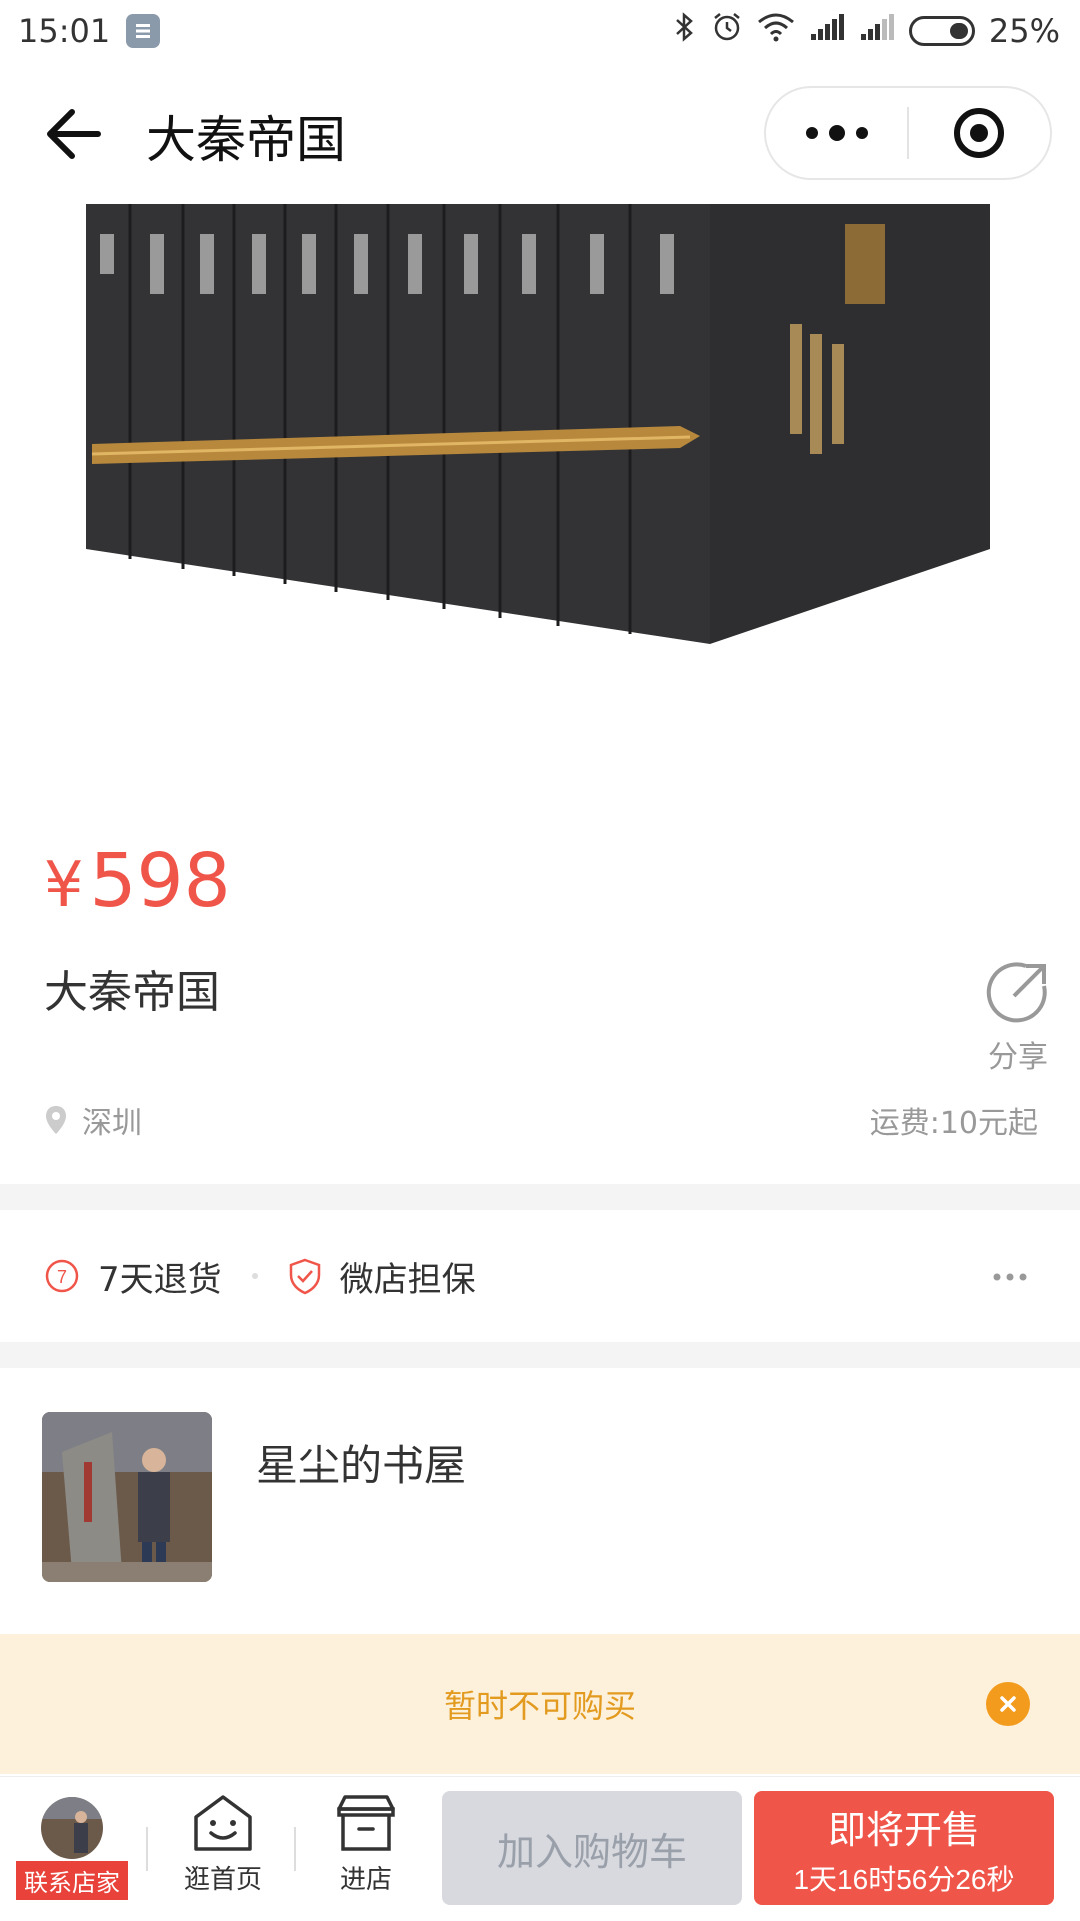 This screenshot has width=1080, height=1921. Describe the element at coordinates (904, 1879) in the screenshot. I see `countdown-timer: 1天16时56分26秒` at that location.